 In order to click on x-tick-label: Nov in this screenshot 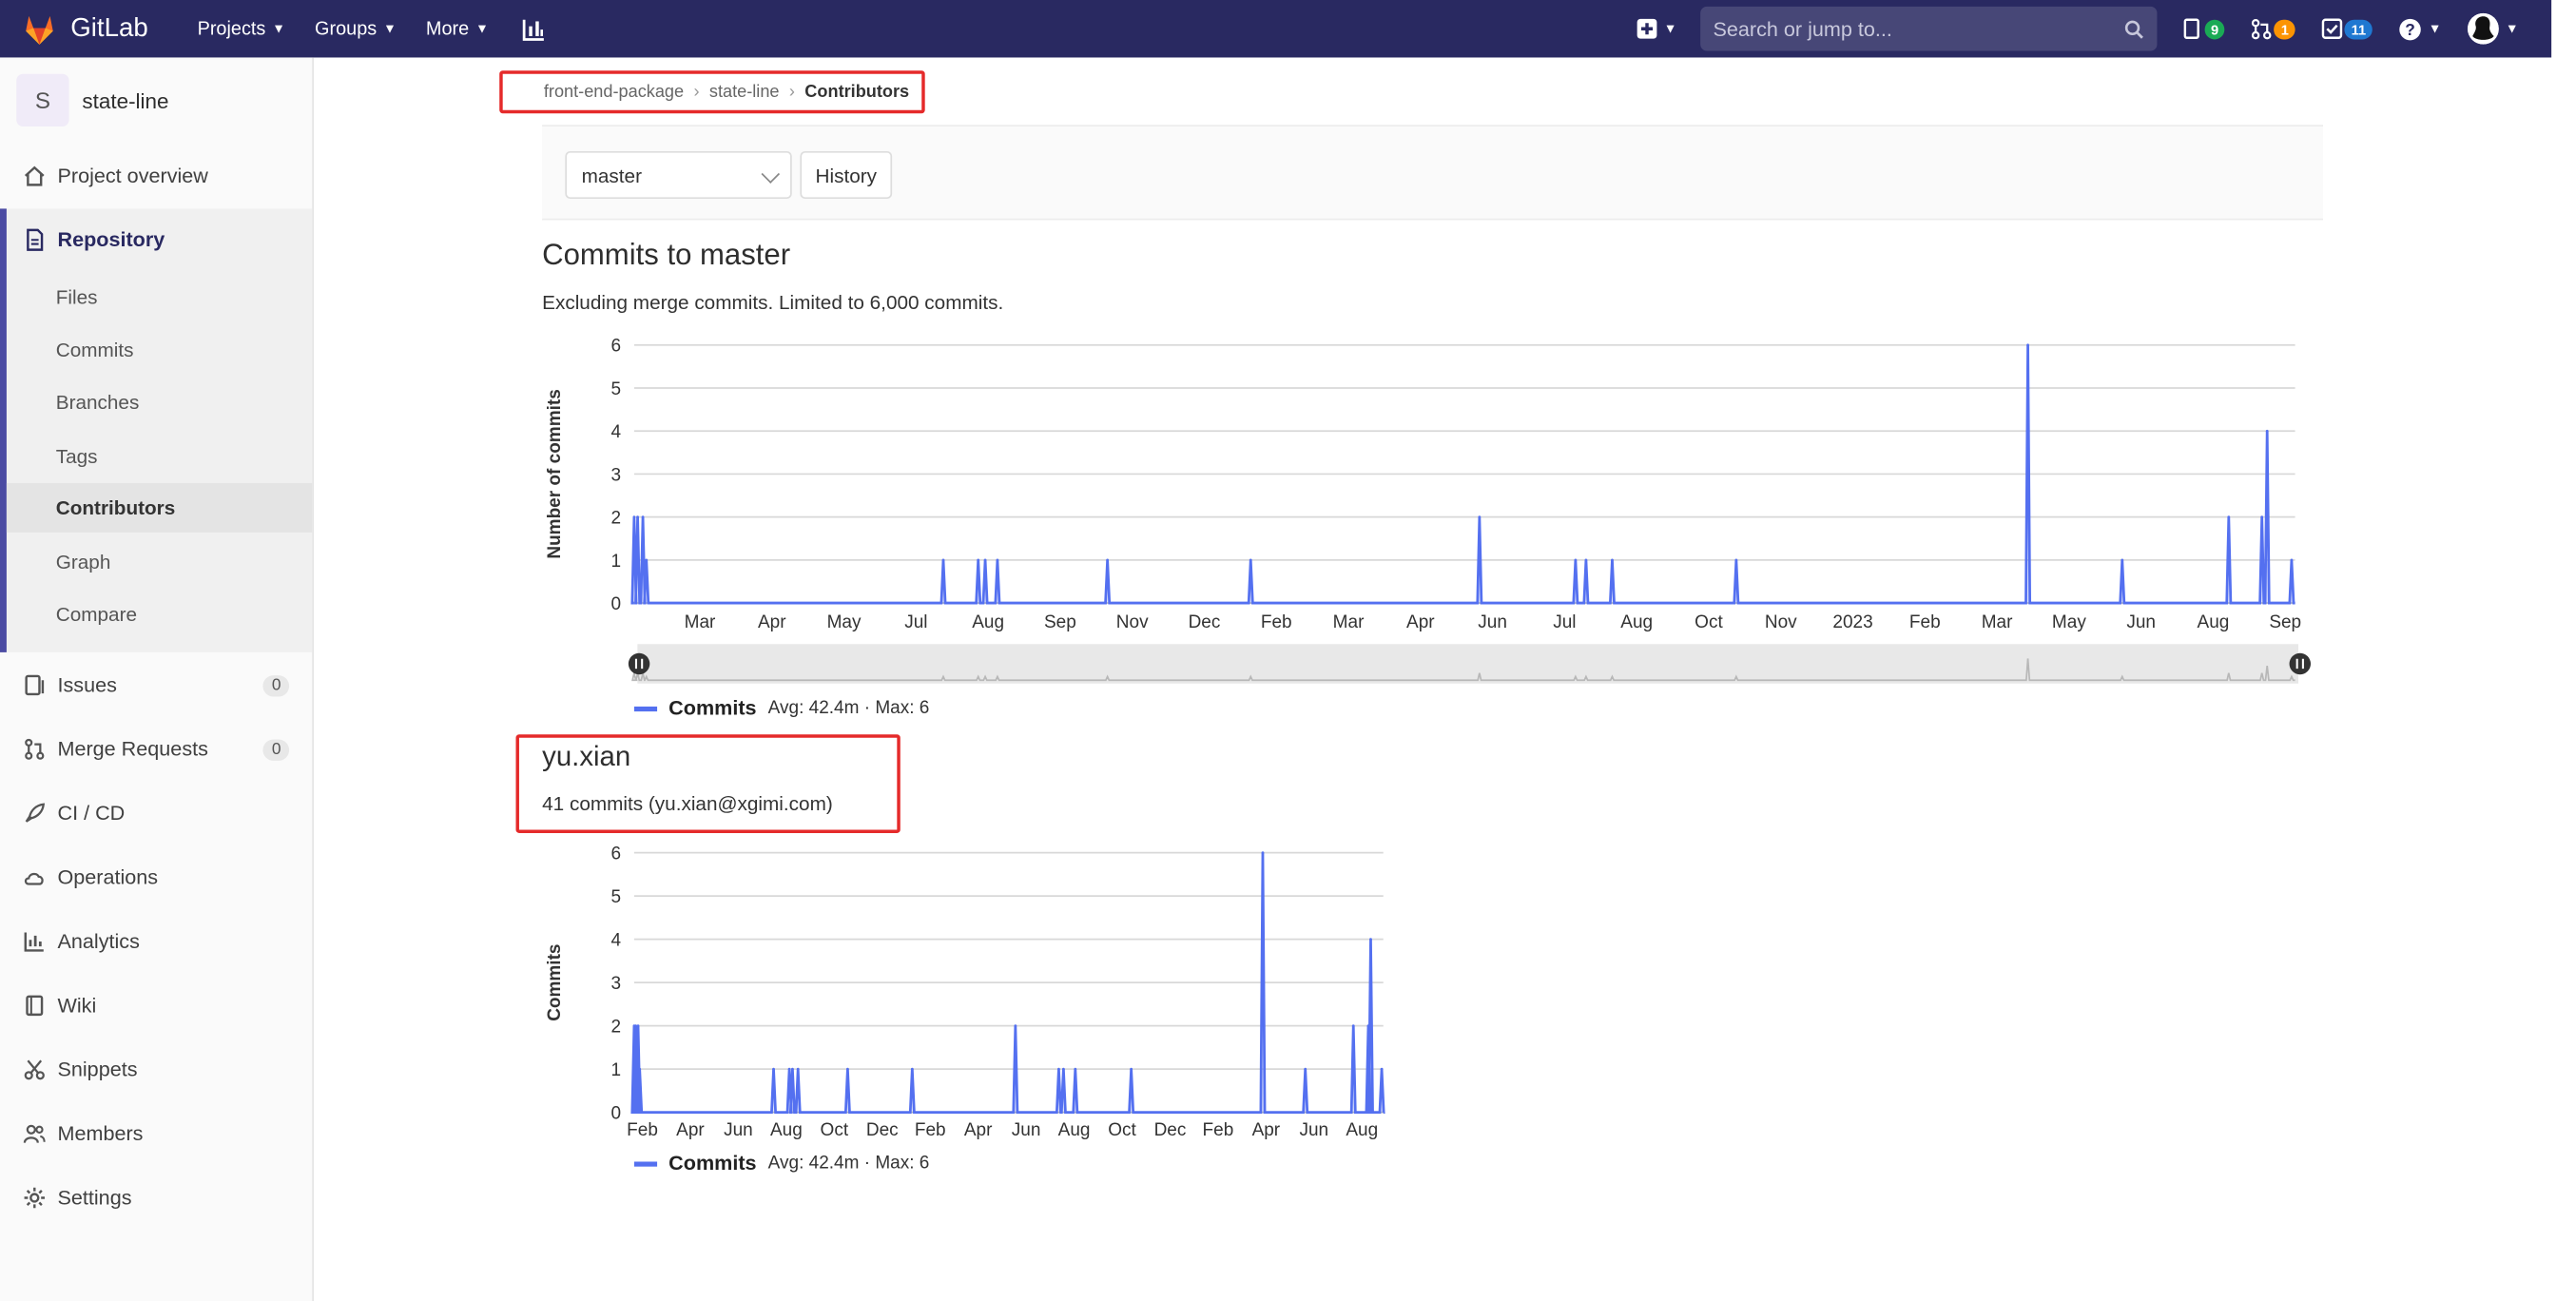, I will do `click(1132, 622)`.